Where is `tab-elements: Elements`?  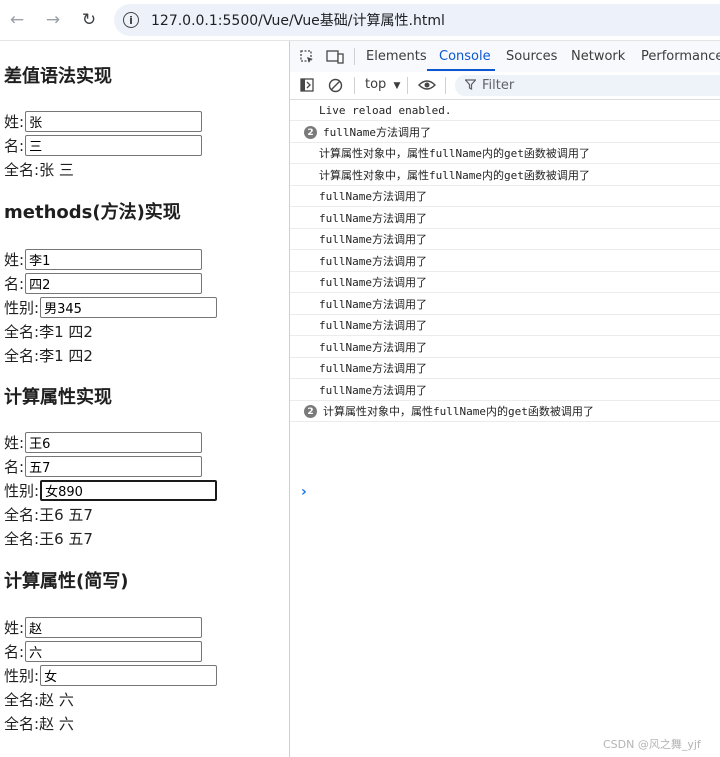
tab-elements: Elements is located at coordinates (396, 56).